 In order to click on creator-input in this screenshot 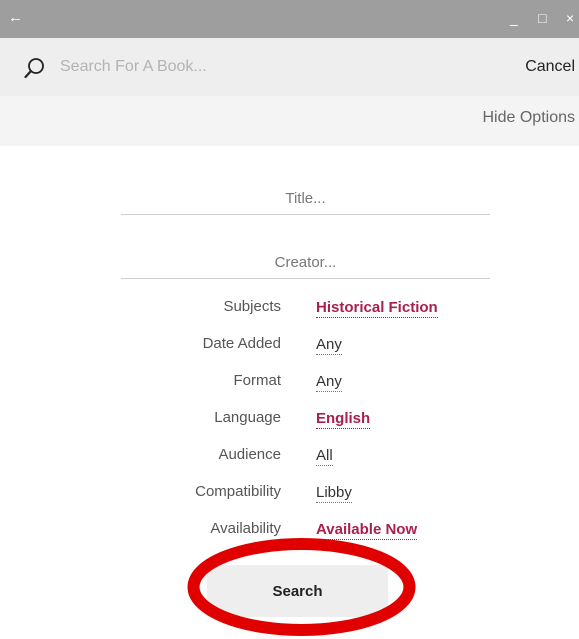, I will do `click(305, 262)`.